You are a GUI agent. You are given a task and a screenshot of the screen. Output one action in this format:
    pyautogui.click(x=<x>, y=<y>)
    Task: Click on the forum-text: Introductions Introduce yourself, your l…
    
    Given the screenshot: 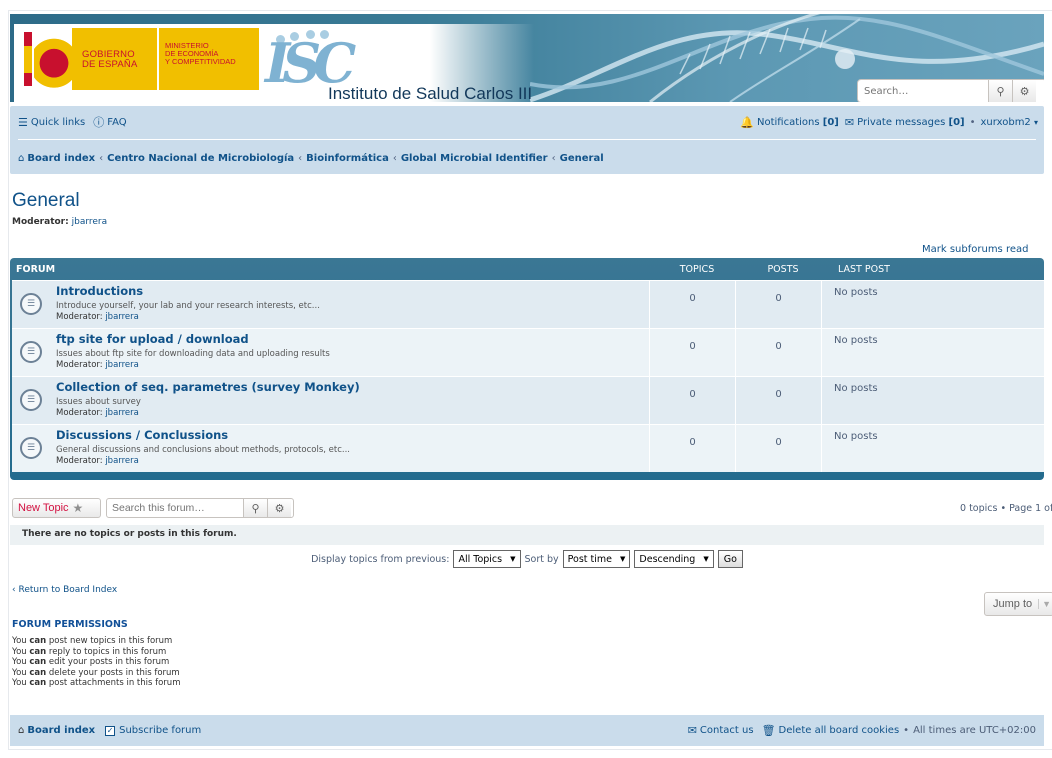 What is the action you would take?
    pyautogui.click(x=188, y=304)
    